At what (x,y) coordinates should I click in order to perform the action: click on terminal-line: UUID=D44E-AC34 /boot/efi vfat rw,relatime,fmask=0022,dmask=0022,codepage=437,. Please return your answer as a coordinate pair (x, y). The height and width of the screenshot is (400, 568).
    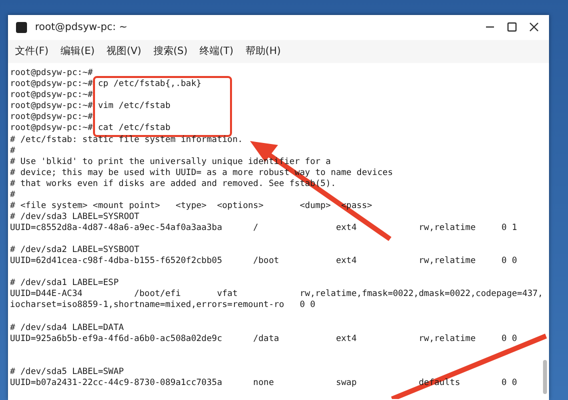
    Looking at the image, I should click on (277, 294).